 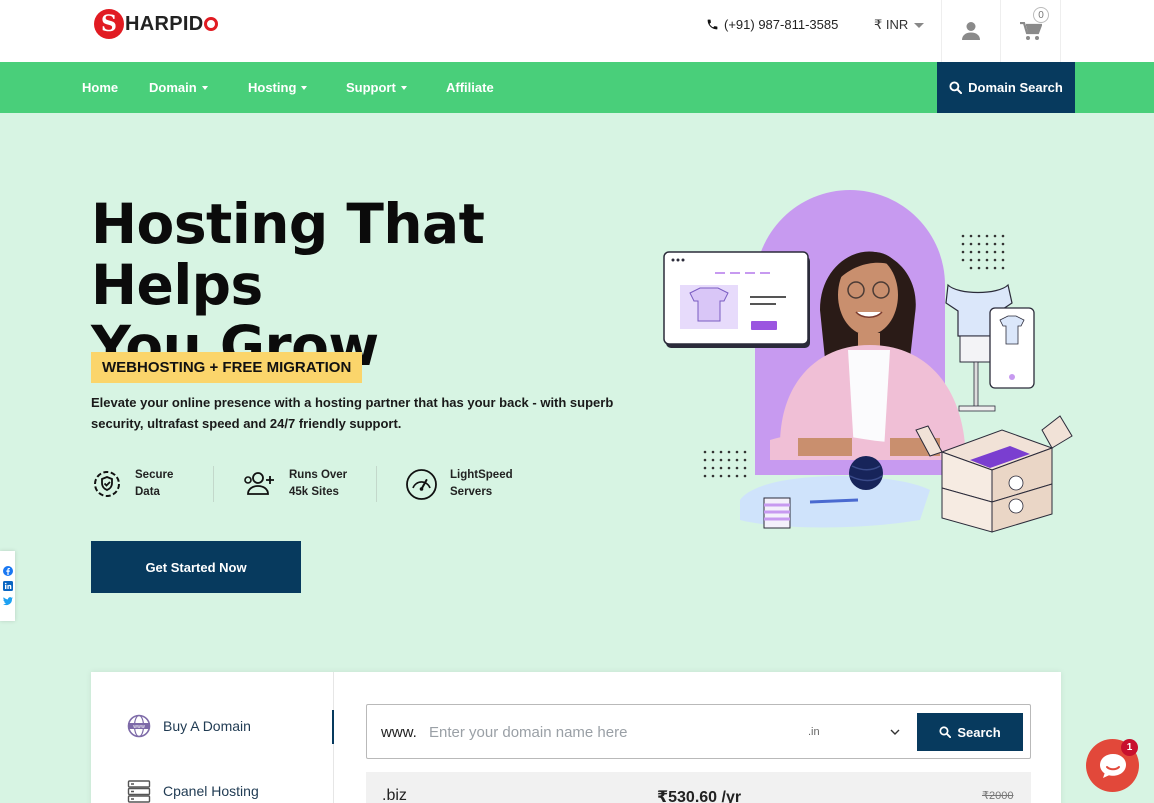 I want to click on tab-cpanel-label: Cpanel Hosting, so click(x=211, y=791).